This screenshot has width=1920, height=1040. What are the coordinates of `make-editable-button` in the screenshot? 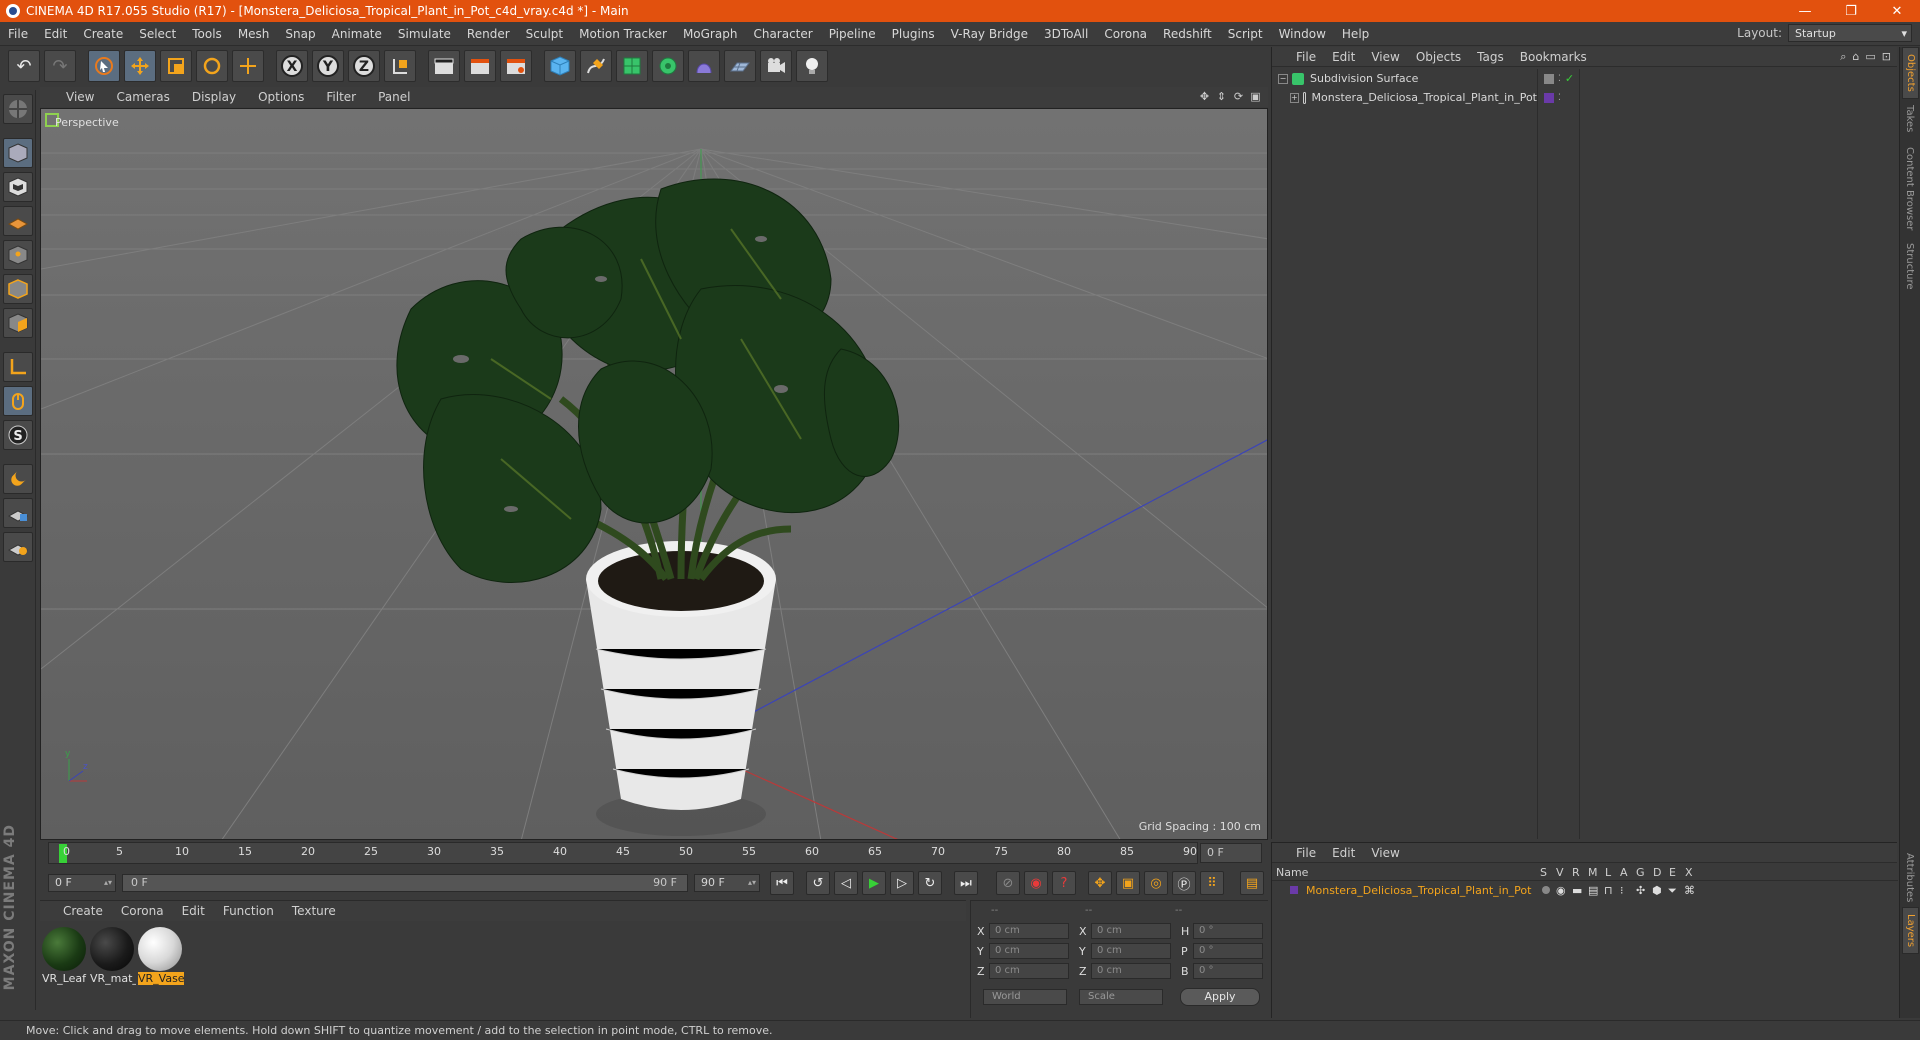 It's located at (18, 109).